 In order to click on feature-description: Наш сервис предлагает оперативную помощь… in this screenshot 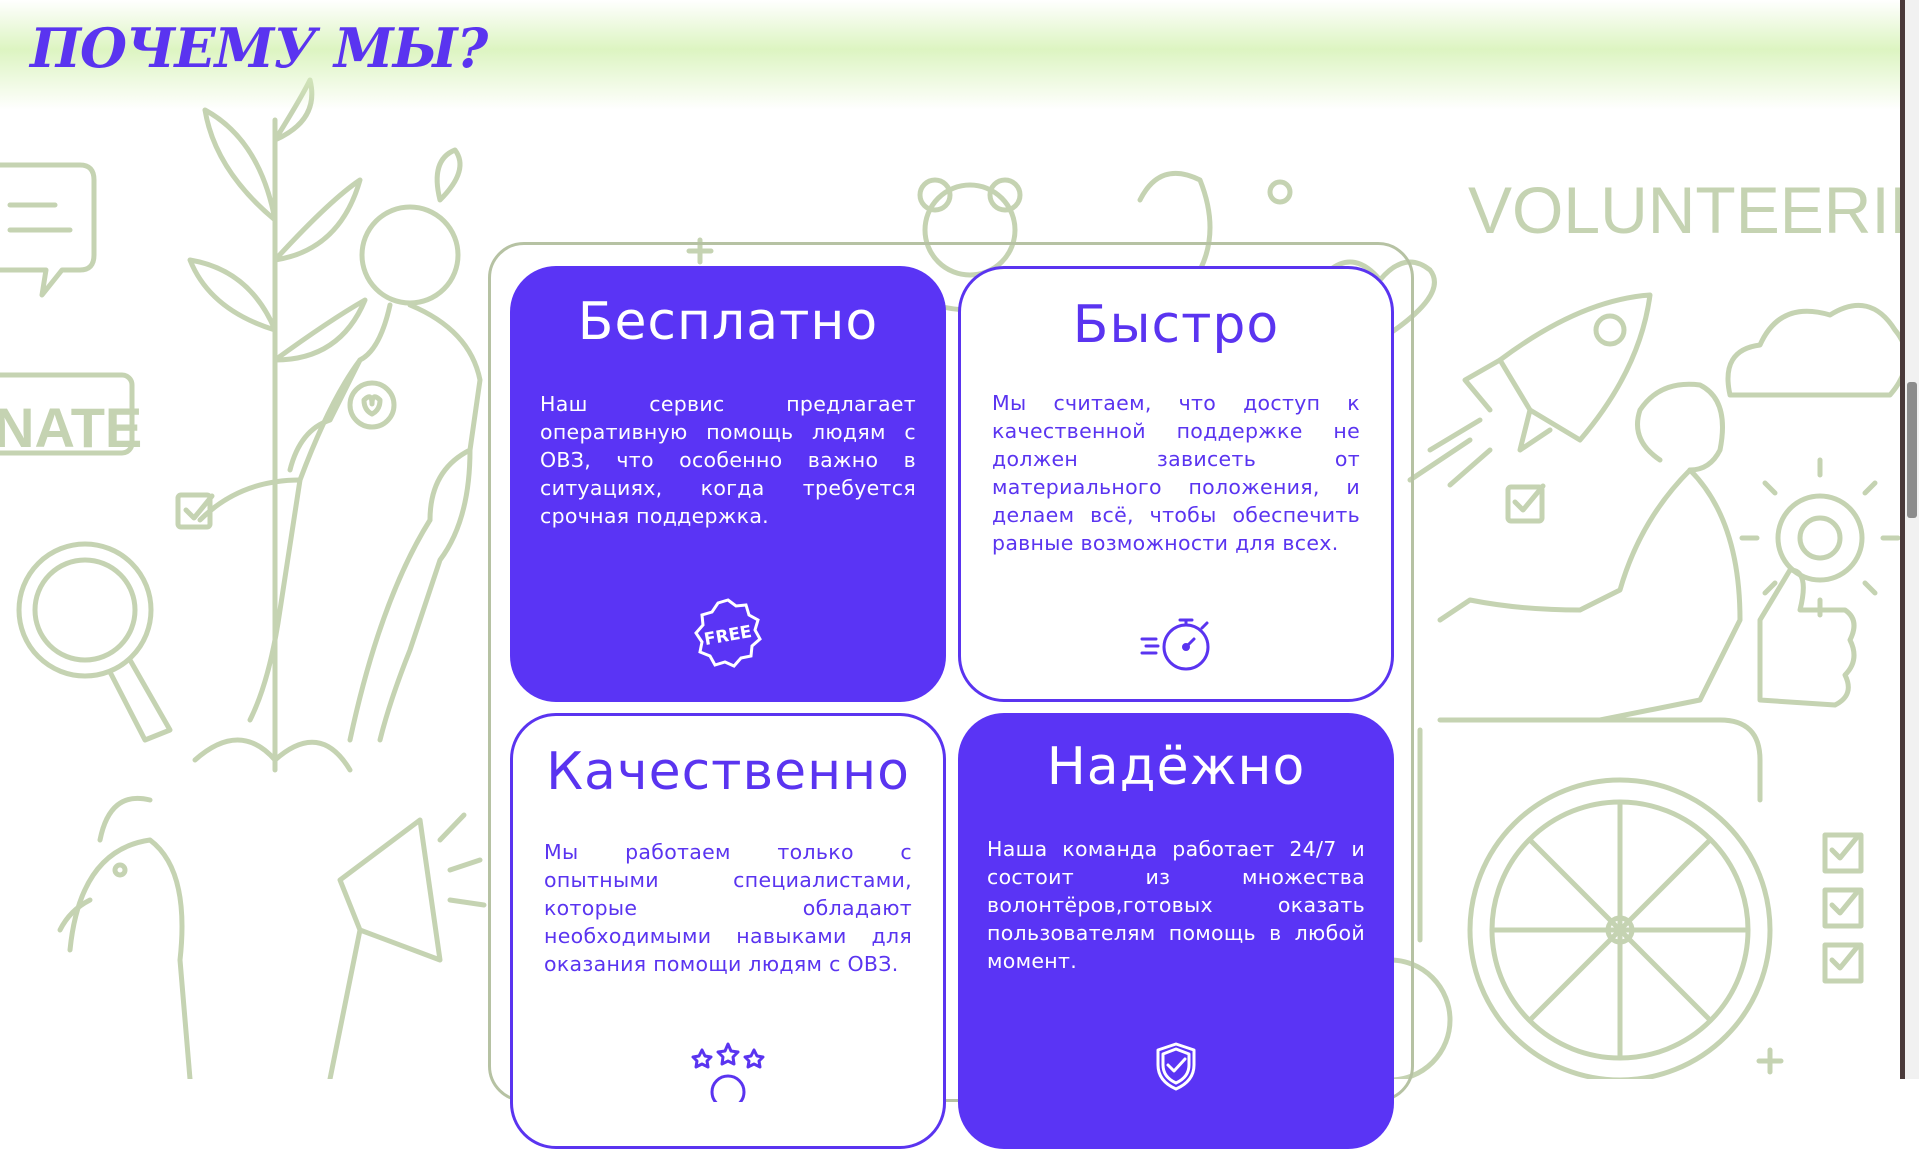, I will do `click(728, 460)`.